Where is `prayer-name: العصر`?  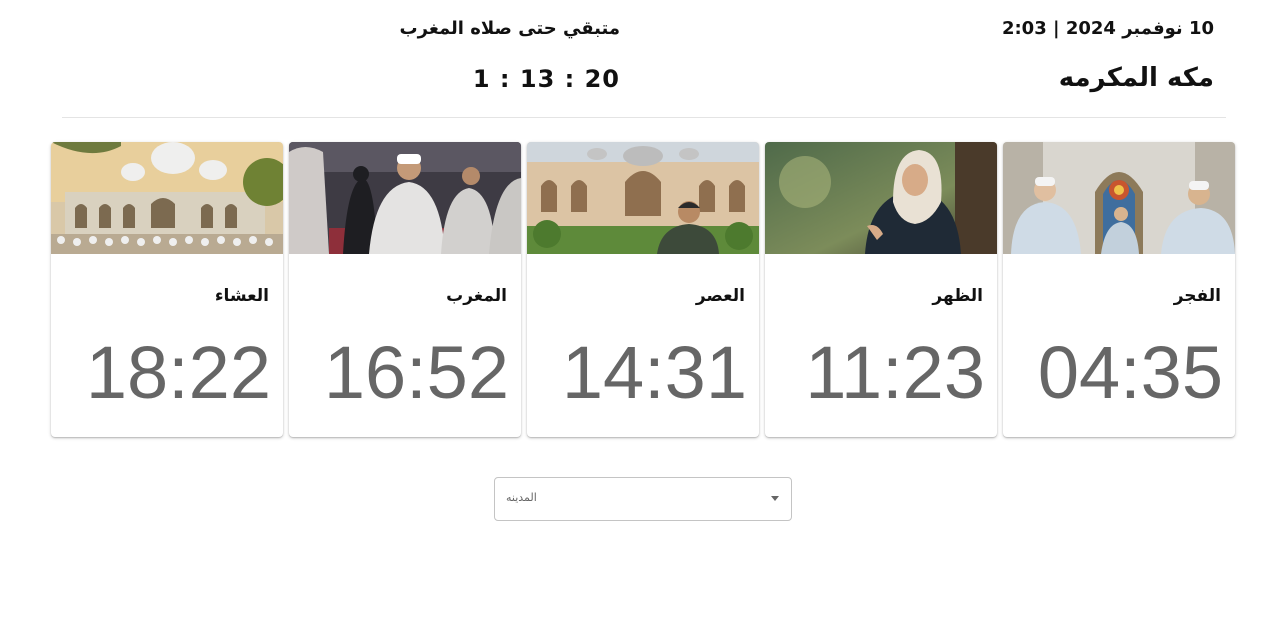
prayer-name: العصر is located at coordinates (720, 296).